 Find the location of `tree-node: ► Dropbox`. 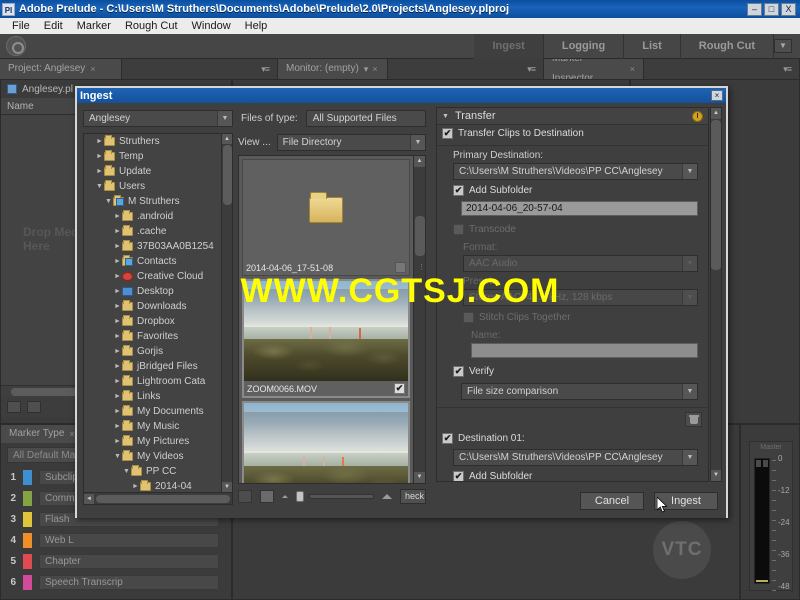

tree-node: ► Dropbox is located at coordinates (152, 321).